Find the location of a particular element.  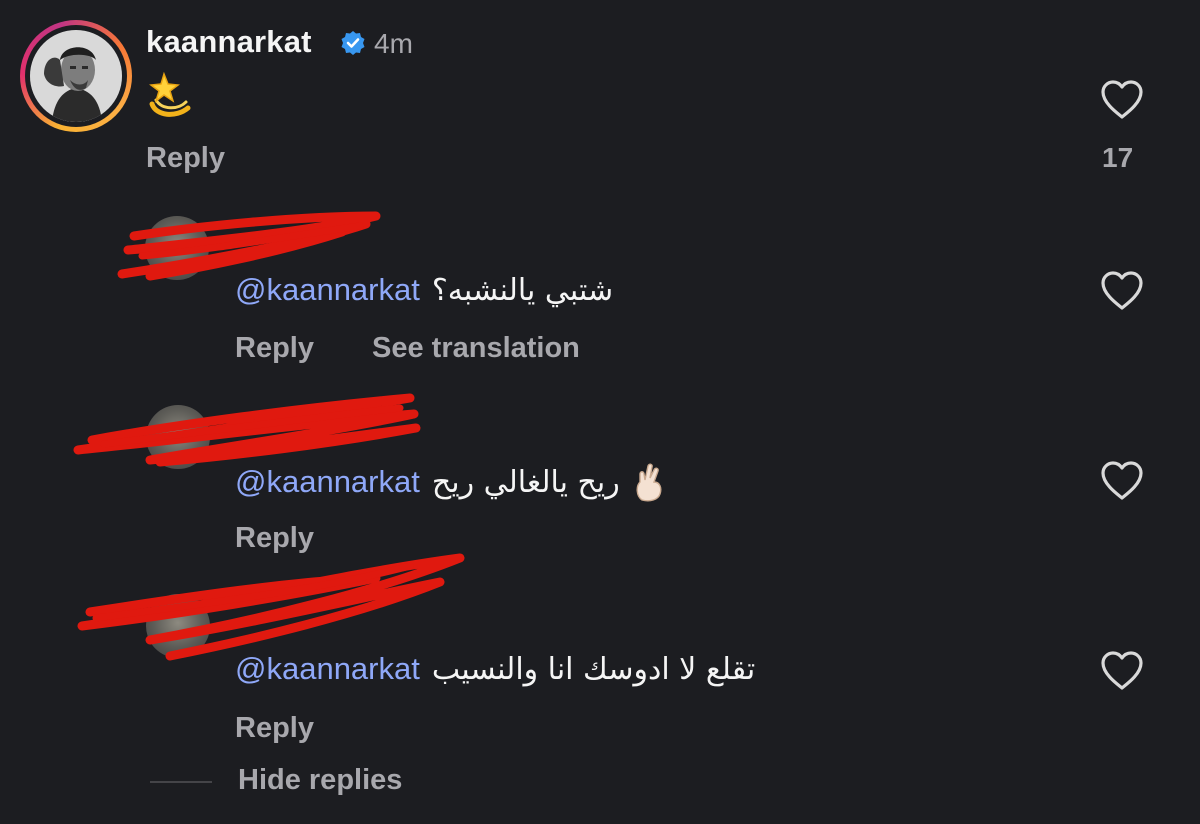

reply-text: ريح يالغالي ريح is located at coordinates (525, 482).